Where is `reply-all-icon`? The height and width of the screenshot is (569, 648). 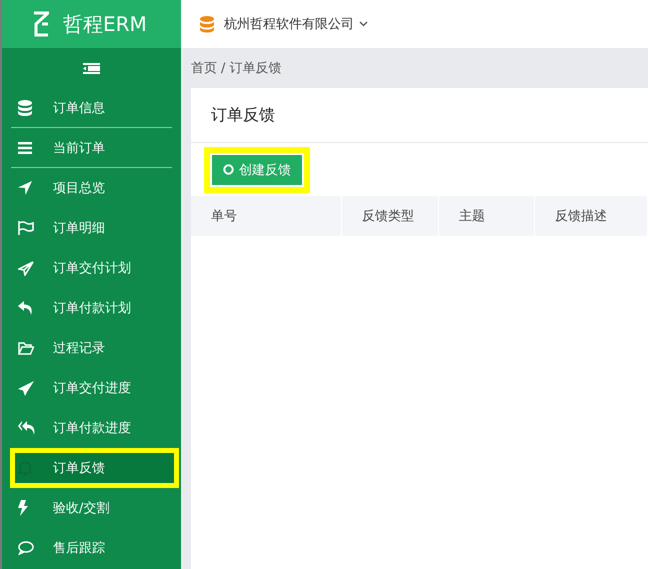
reply-all-icon is located at coordinates (26, 428).